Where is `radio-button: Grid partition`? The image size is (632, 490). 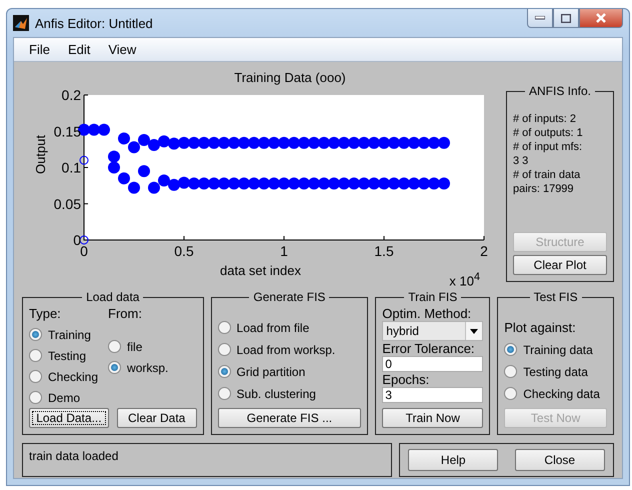
radio-button: Grid partition is located at coordinates (290, 371).